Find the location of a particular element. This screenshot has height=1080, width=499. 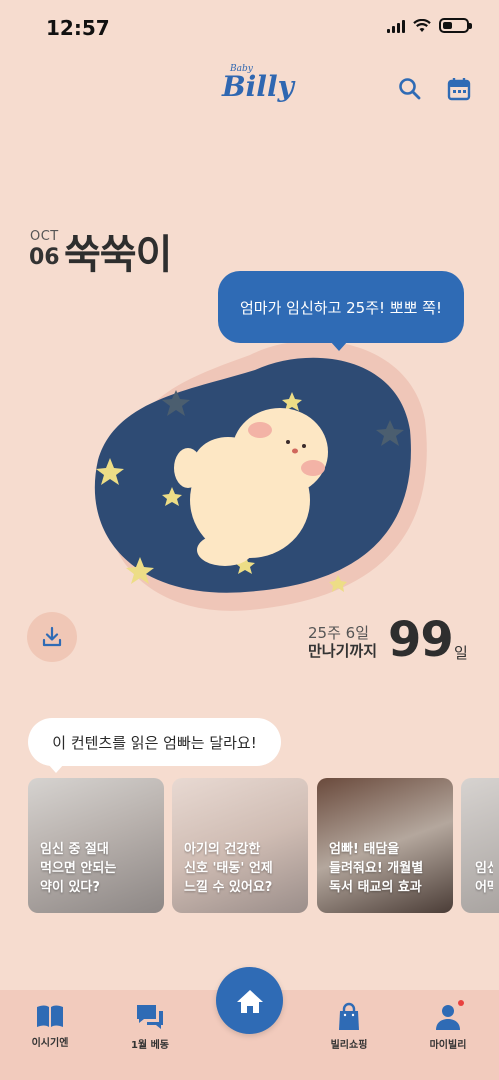

content-card: 임신 중 절대 먹으면 안되는 약이 있다? is located at coordinates (96, 845).